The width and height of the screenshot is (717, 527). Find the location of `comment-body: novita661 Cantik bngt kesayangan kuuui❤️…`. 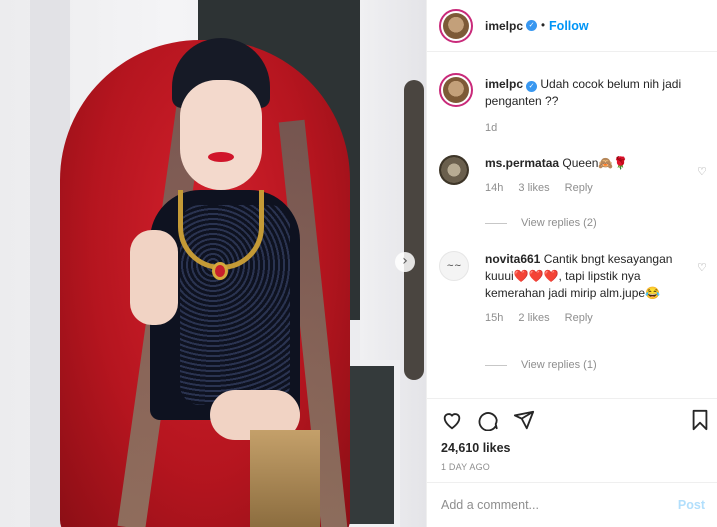

comment-body: novita661 Cantik bngt kesayangan kuuui❤️… is located at coordinates (584, 289).